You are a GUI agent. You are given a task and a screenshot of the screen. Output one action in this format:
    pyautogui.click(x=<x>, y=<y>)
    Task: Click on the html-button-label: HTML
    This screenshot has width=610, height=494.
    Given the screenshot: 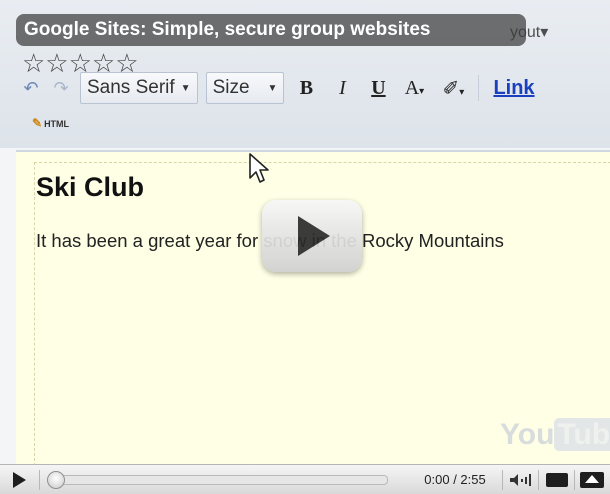 What is the action you would take?
    pyautogui.click(x=57, y=124)
    